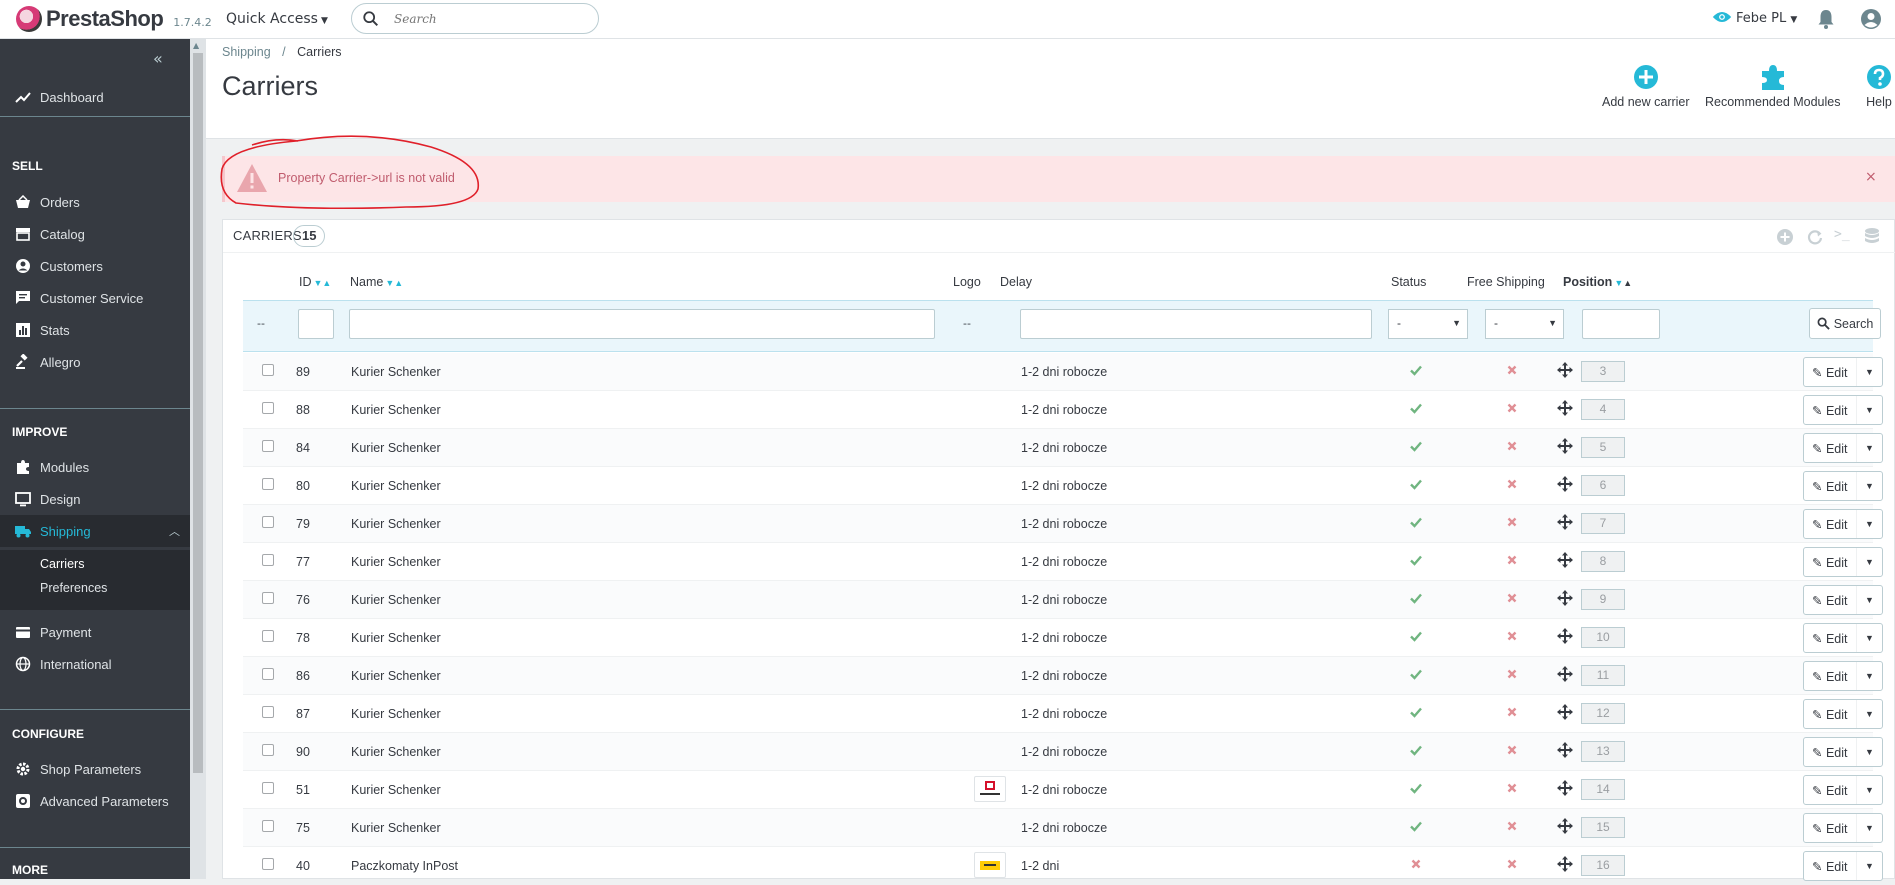 This screenshot has width=1895, height=885. What do you see at coordinates (1826, 19) in the screenshot?
I see `notifications-bell-icon` at bounding box center [1826, 19].